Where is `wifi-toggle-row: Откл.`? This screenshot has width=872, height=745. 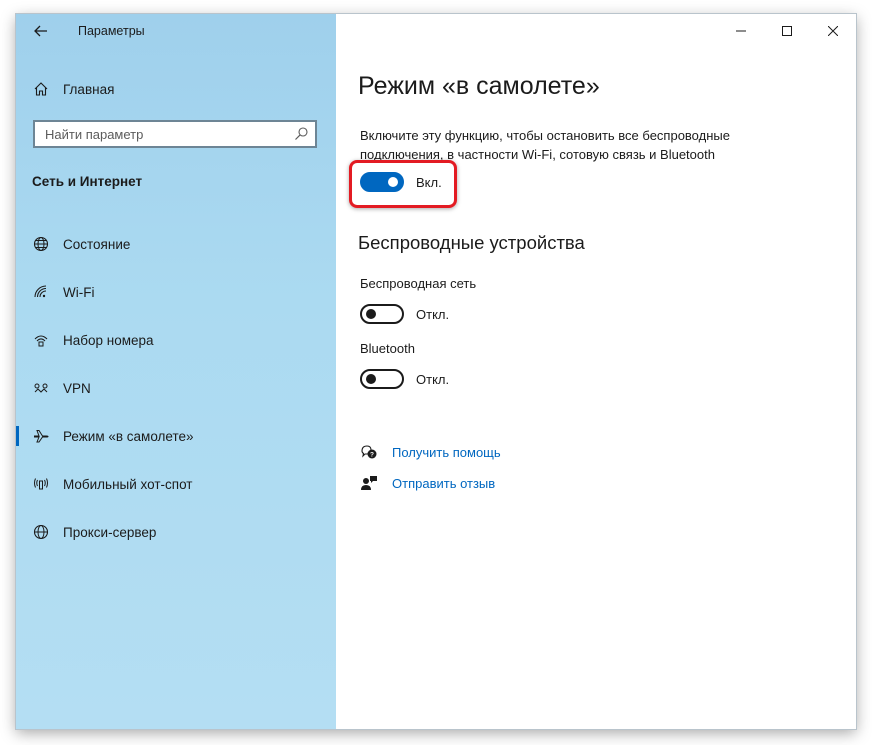 wifi-toggle-row: Откл. is located at coordinates (404, 314).